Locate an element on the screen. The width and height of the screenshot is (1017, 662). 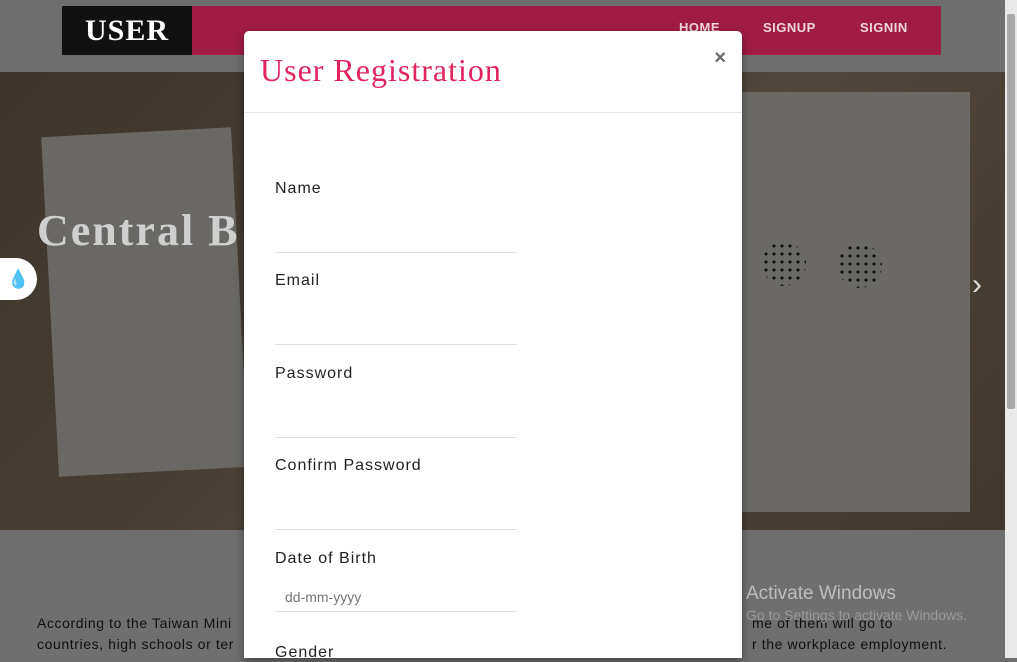
scrollbar-thumb is located at coordinates (1011, 211).